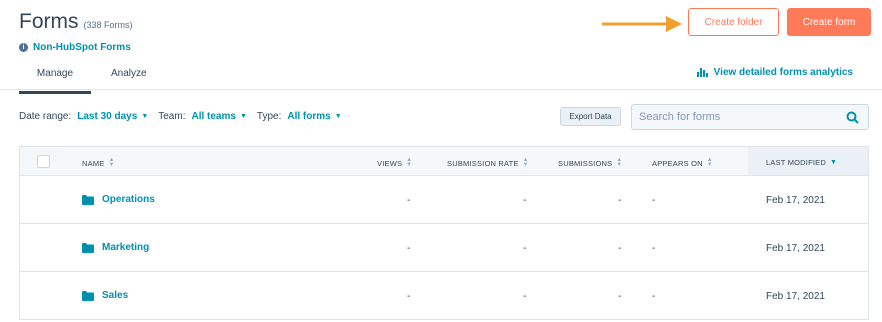 Image resolution: width=882 pixels, height=322 pixels. Describe the element at coordinates (680, 117) in the screenshot. I see `search-placeholder: Search for forms` at that location.